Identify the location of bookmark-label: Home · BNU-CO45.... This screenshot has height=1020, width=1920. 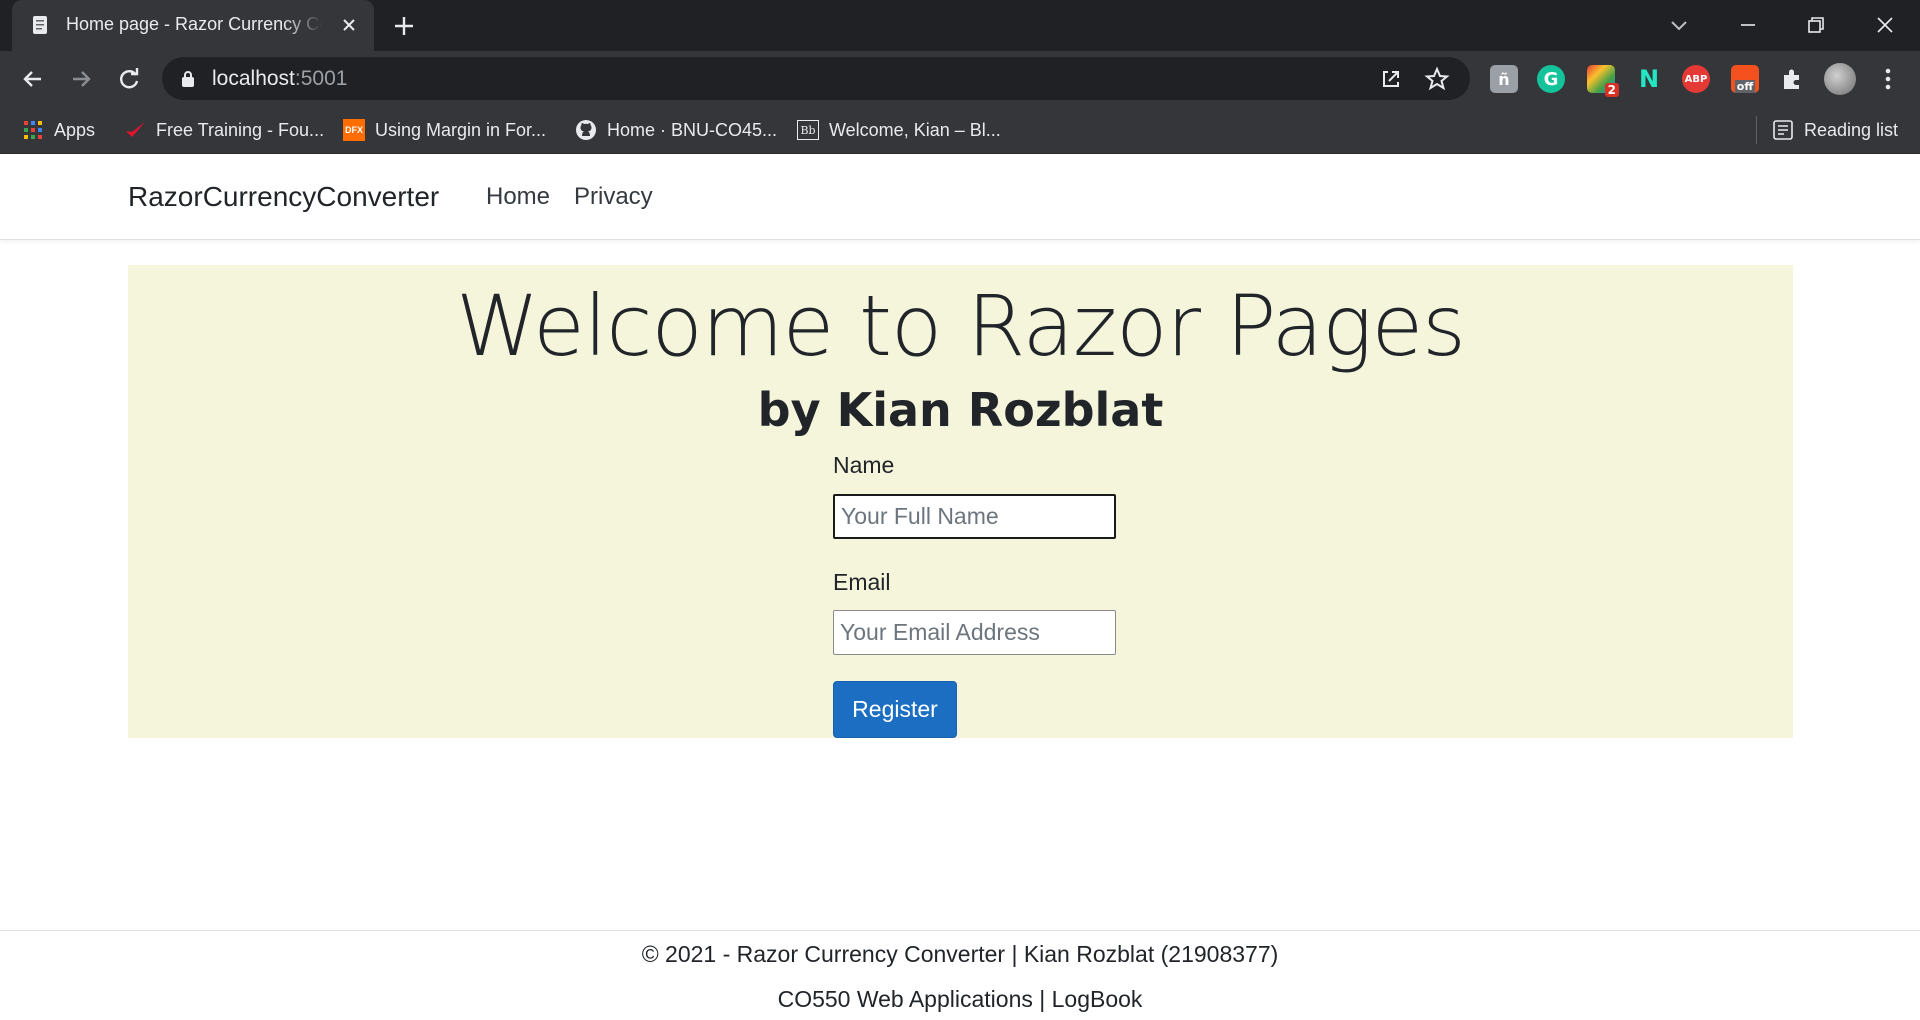
(692, 129).